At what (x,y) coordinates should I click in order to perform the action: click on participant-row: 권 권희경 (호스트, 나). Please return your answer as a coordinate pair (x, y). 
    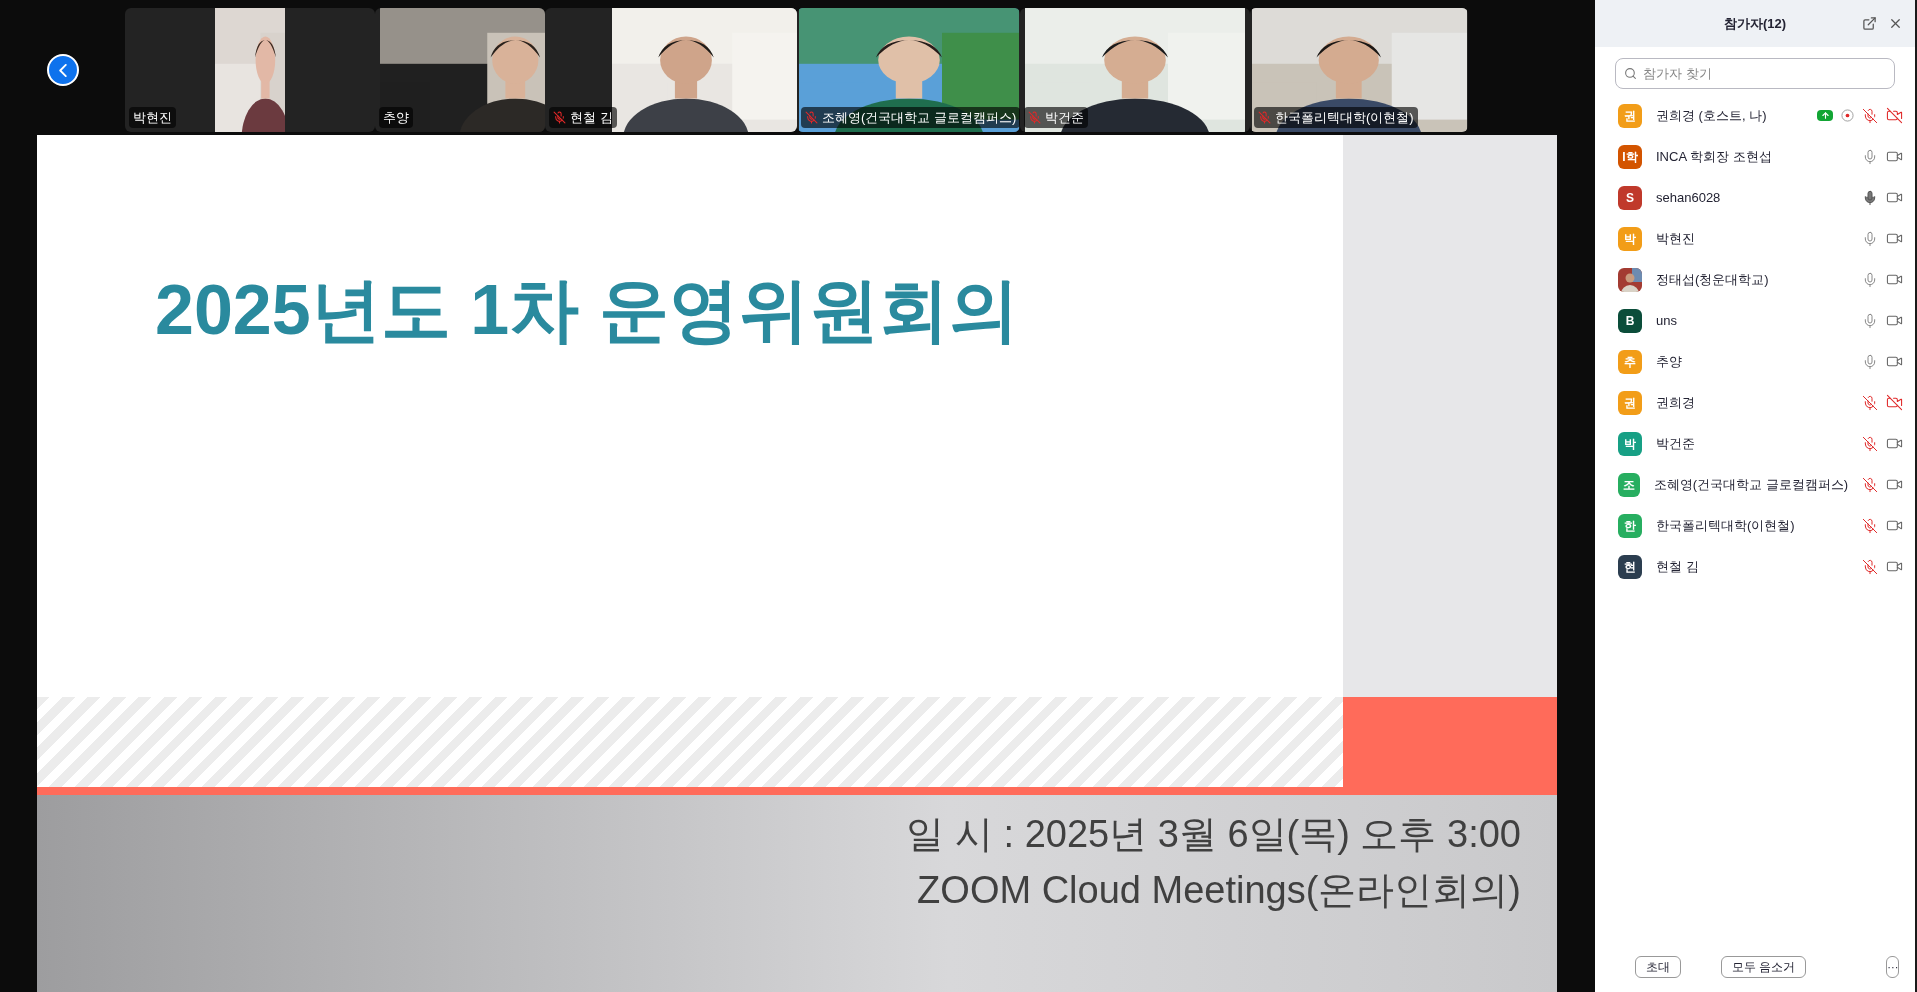
    Looking at the image, I should click on (1755, 115).